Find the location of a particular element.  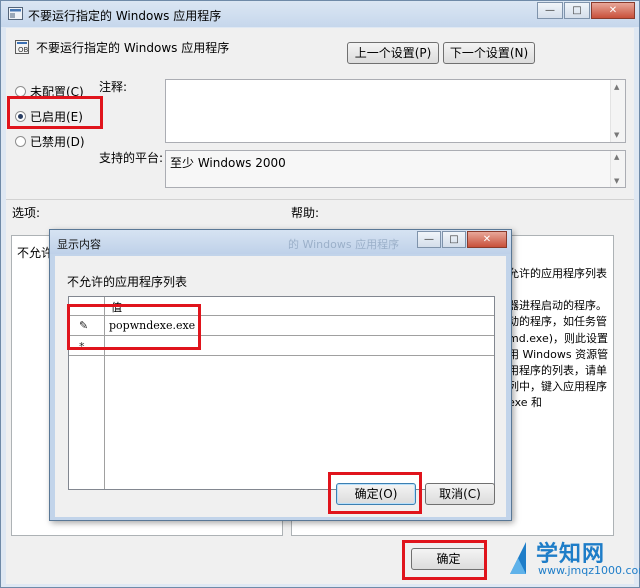

section-divider is located at coordinates (320, 199).